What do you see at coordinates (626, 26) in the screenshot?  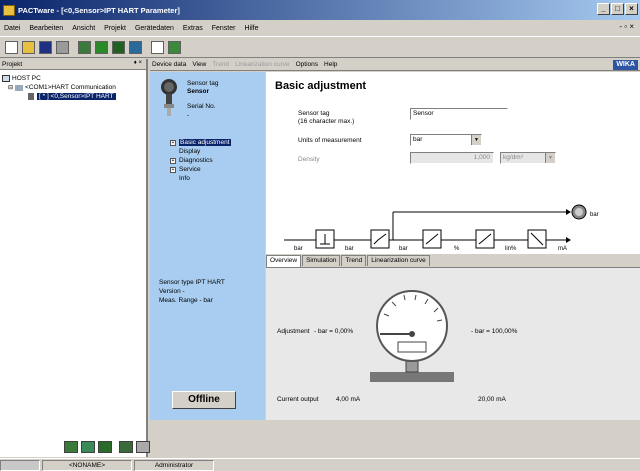 I see `mdi-controls: - ▫ ×` at bounding box center [626, 26].